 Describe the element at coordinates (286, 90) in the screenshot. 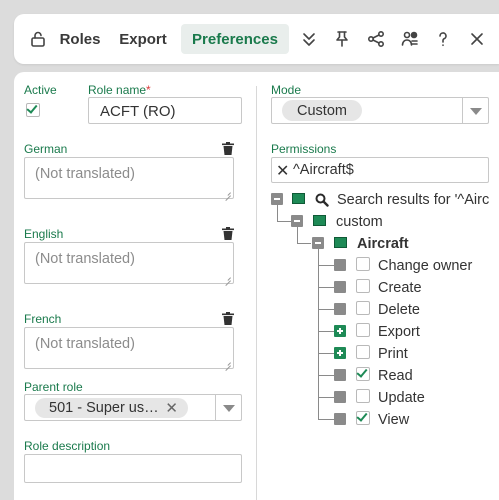

I see `mode-label: Mode` at that location.